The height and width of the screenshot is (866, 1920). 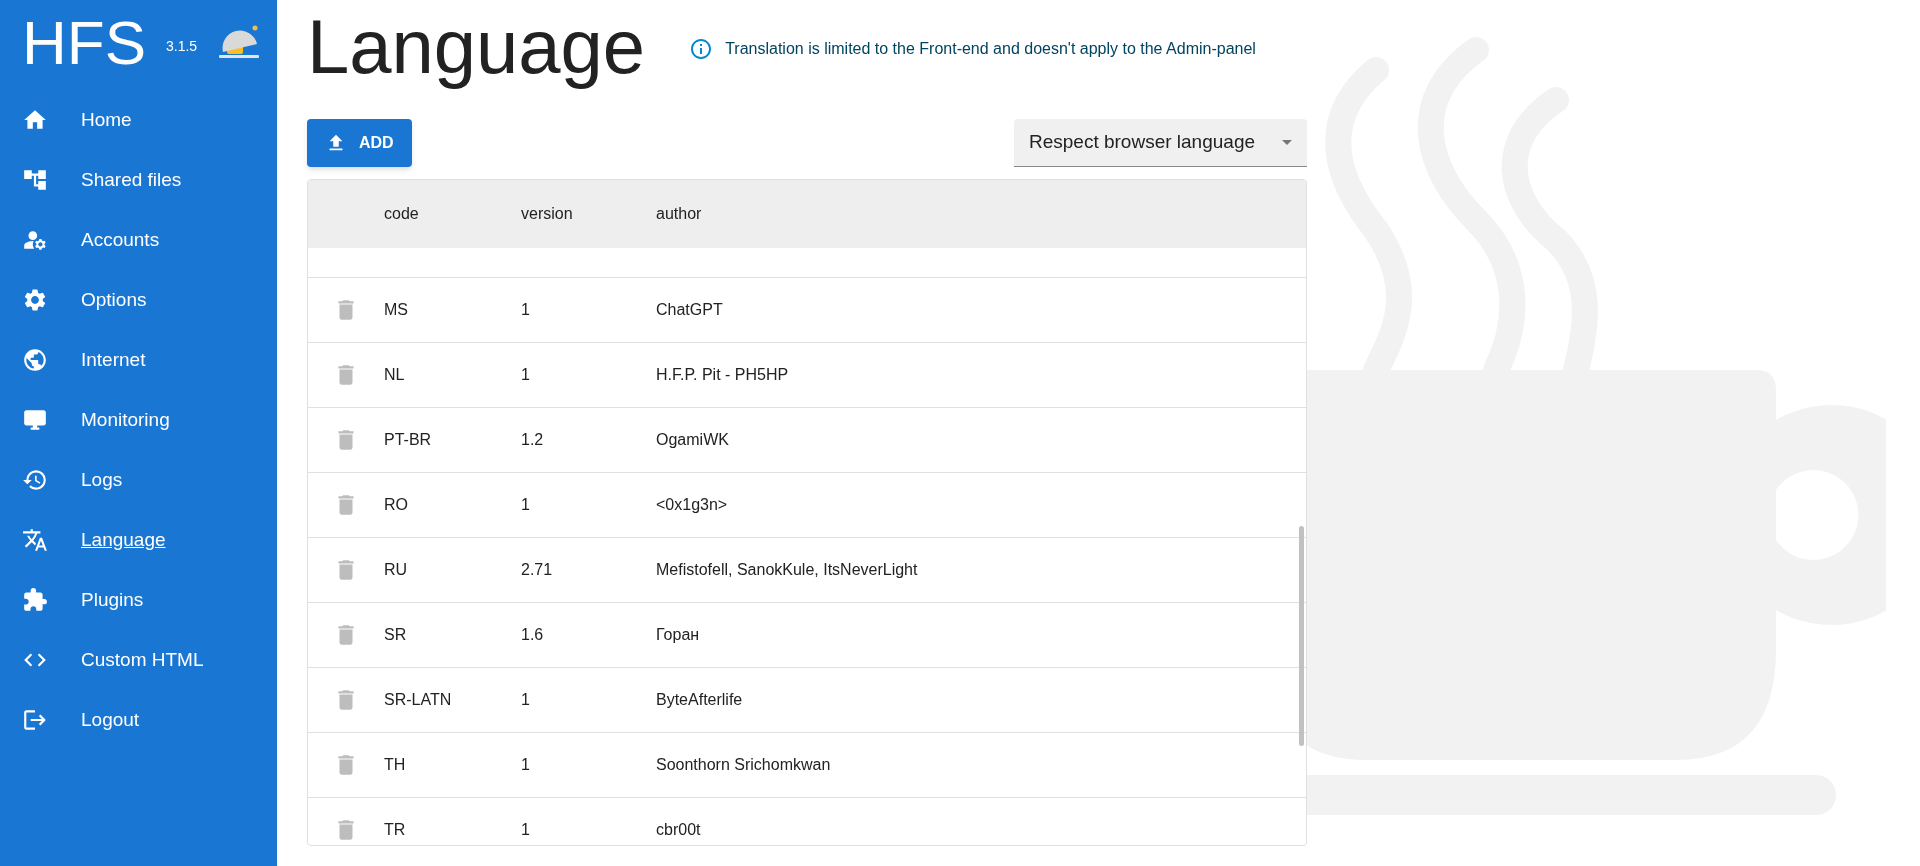 What do you see at coordinates (537, 570) in the screenshot?
I see `table-cell-text: 2.71` at bounding box center [537, 570].